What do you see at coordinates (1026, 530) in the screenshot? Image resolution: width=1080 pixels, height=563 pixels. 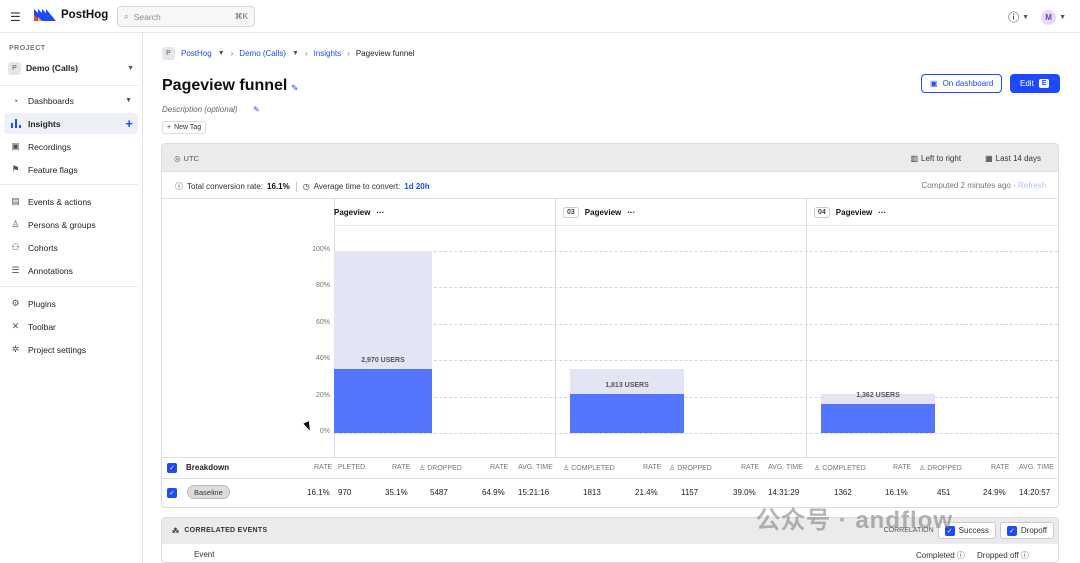 I see `dropoff-toggle: ✓ Dropoff` at bounding box center [1026, 530].